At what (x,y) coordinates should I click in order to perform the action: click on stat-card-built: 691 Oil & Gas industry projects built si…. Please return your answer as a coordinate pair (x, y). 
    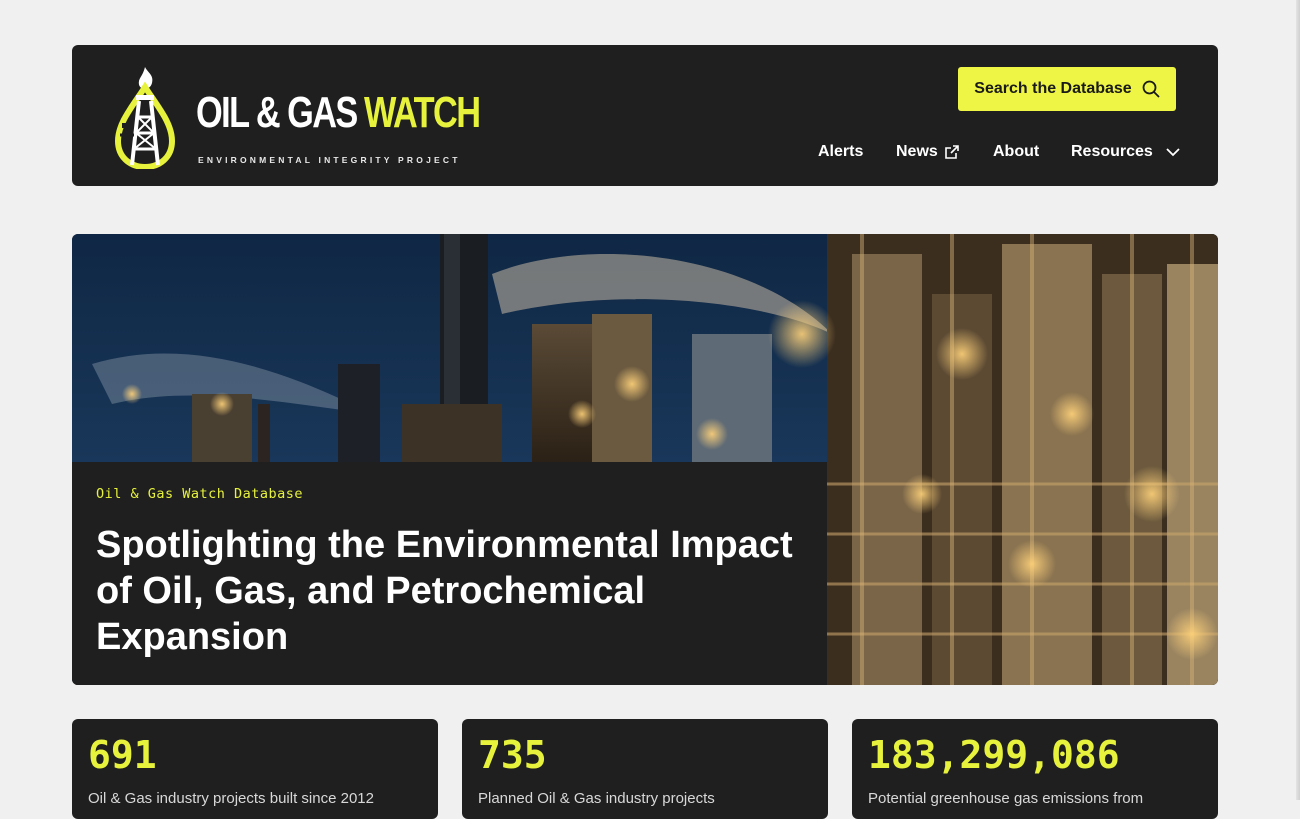
    Looking at the image, I should click on (255, 769).